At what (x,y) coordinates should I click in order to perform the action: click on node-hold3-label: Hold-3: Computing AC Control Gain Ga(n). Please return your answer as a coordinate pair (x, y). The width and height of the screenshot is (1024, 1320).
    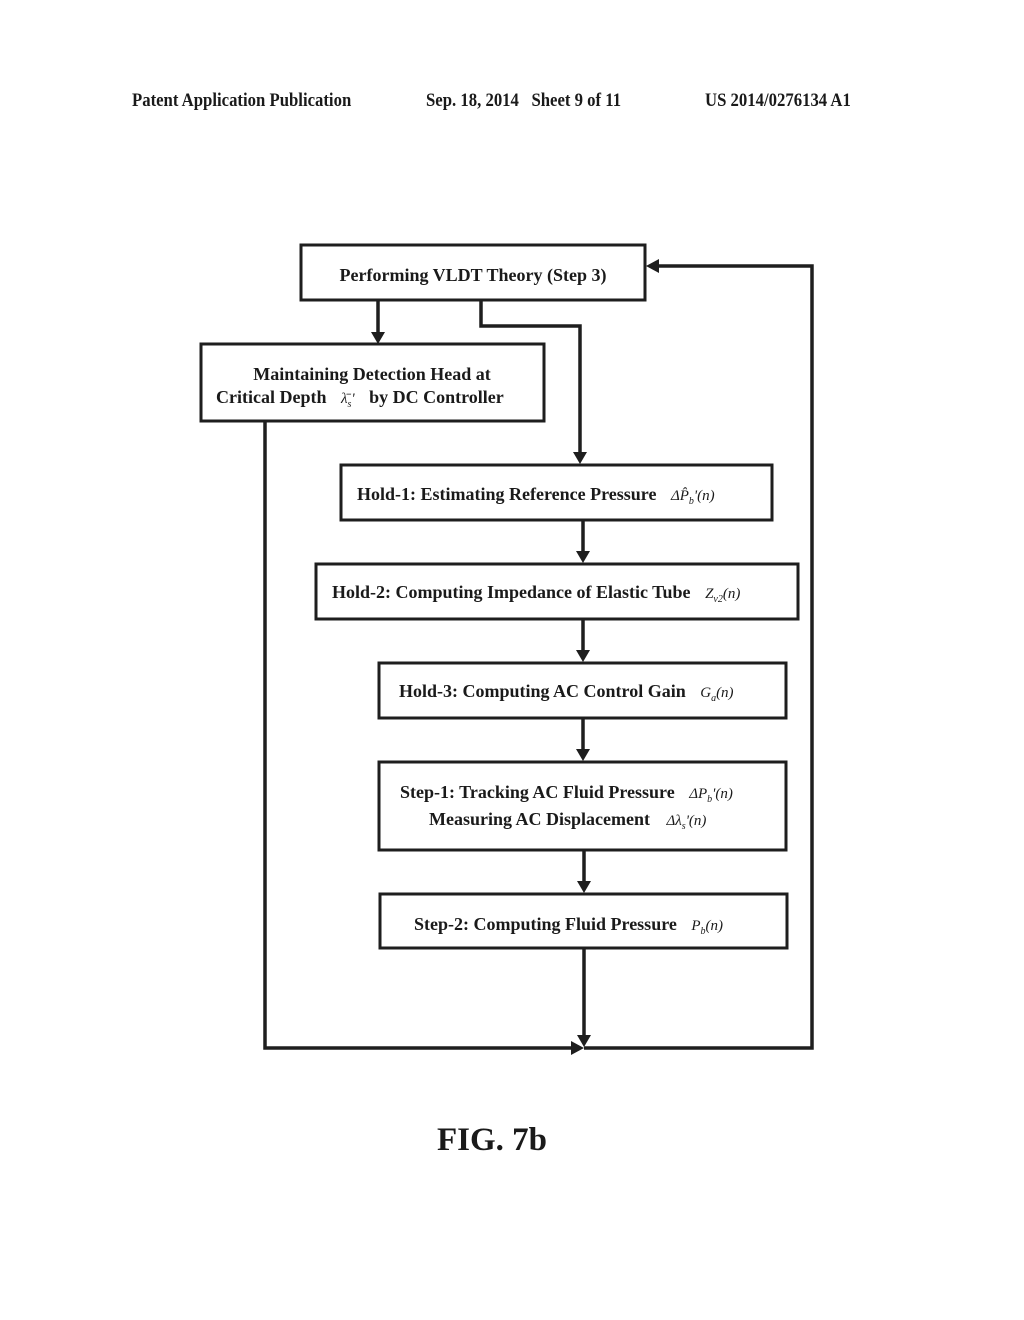
    Looking at the image, I should click on (566, 692).